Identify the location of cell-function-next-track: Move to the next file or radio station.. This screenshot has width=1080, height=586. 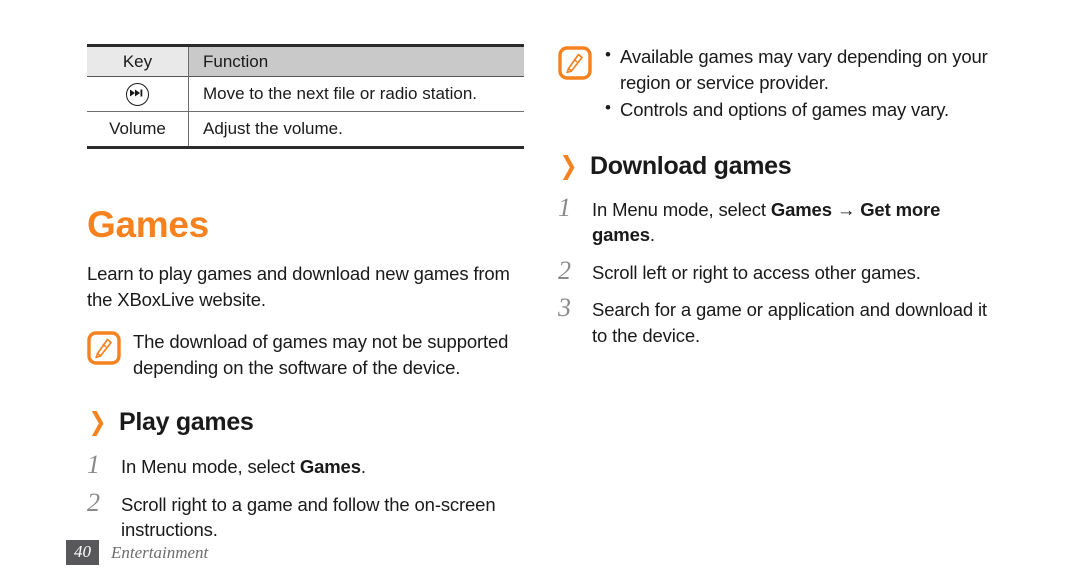
(340, 93).